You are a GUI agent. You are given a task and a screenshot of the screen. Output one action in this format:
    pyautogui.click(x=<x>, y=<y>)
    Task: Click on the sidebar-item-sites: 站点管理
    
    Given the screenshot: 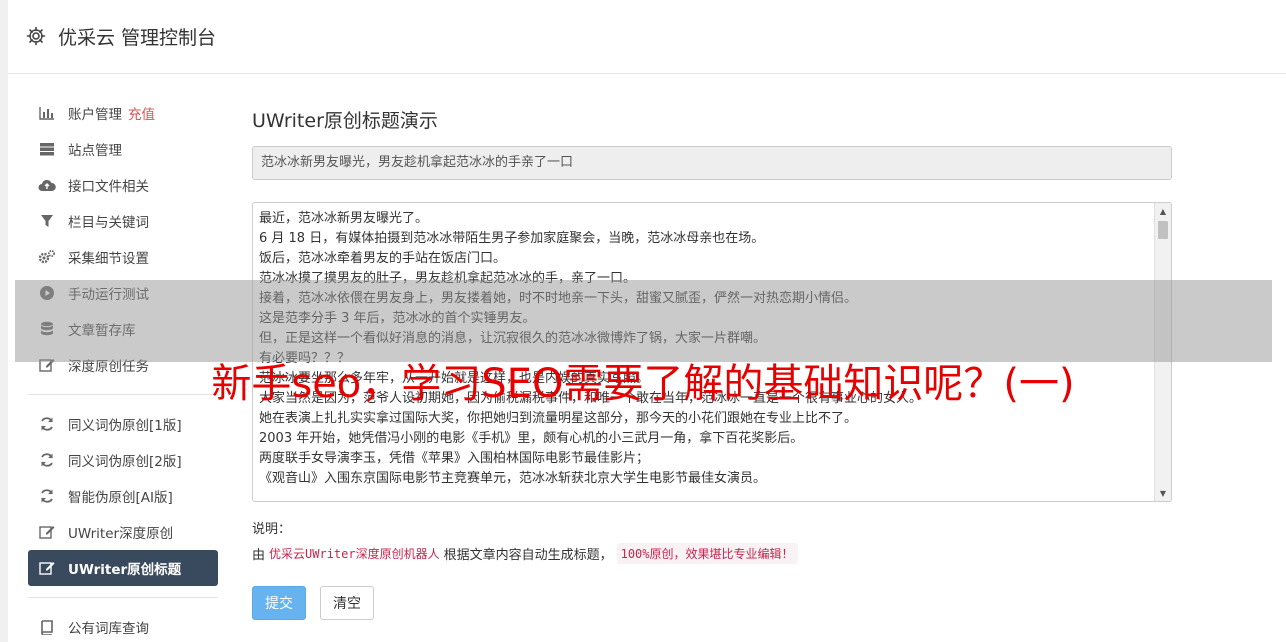 What is the action you would take?
    pyautogui.click(x=123, y=149)
    